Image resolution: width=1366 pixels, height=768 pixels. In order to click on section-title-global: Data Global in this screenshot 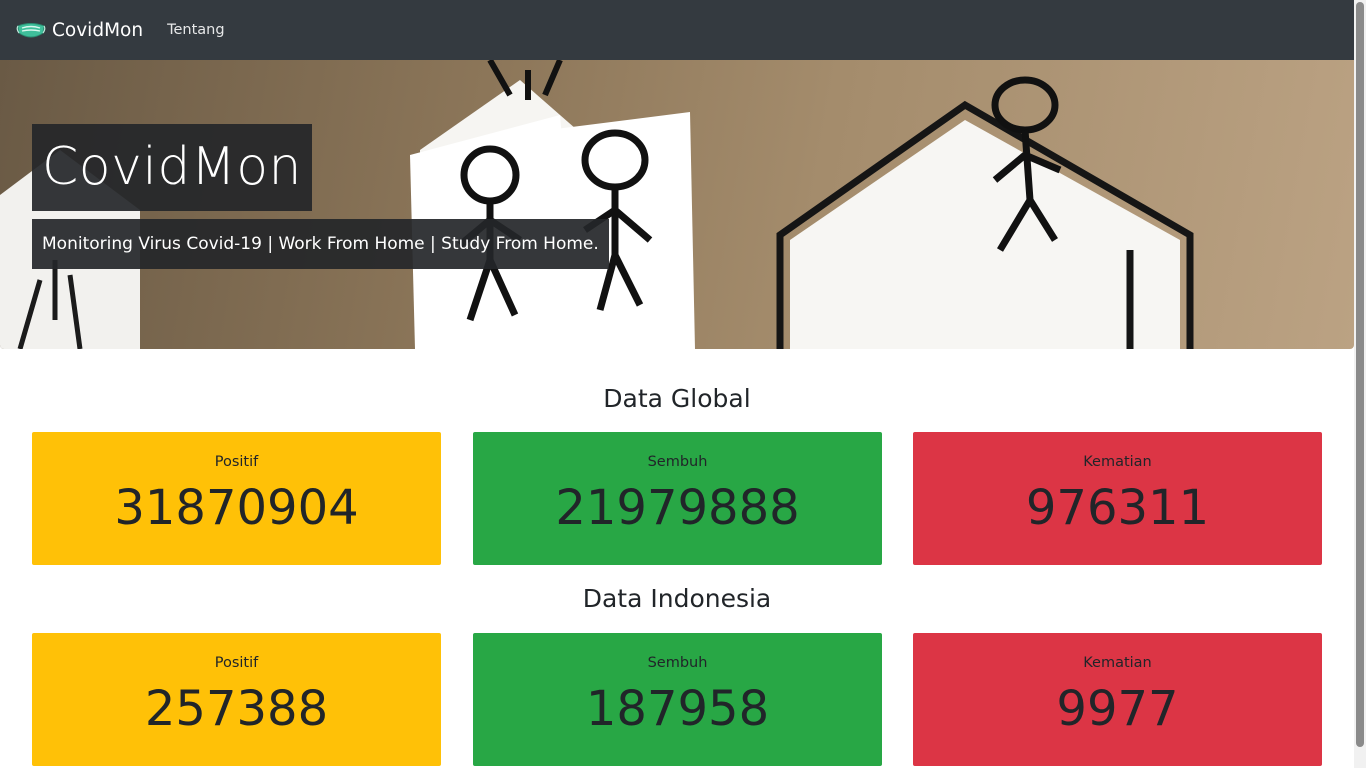, I will do `click(677, 398)`.